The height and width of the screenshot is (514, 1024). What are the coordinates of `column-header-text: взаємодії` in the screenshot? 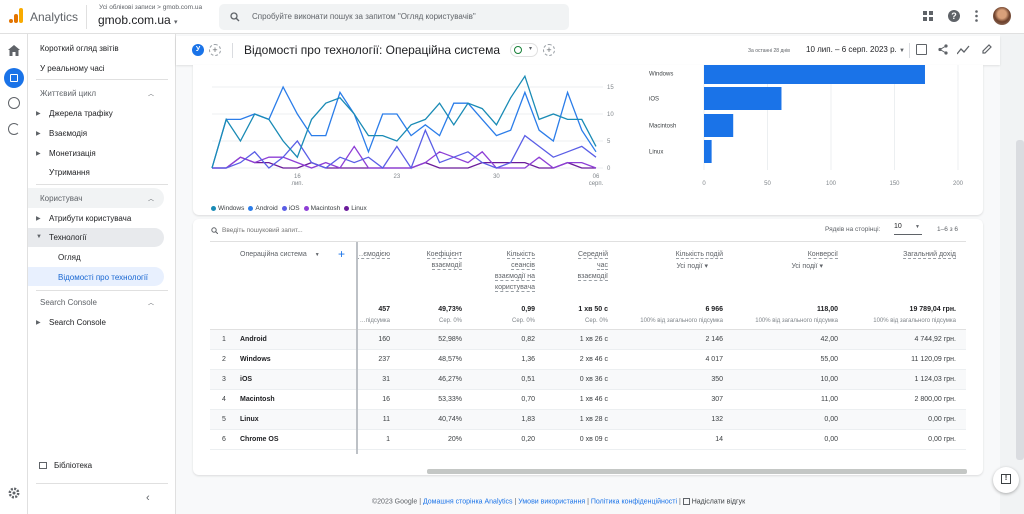 It's located at (592, 277).